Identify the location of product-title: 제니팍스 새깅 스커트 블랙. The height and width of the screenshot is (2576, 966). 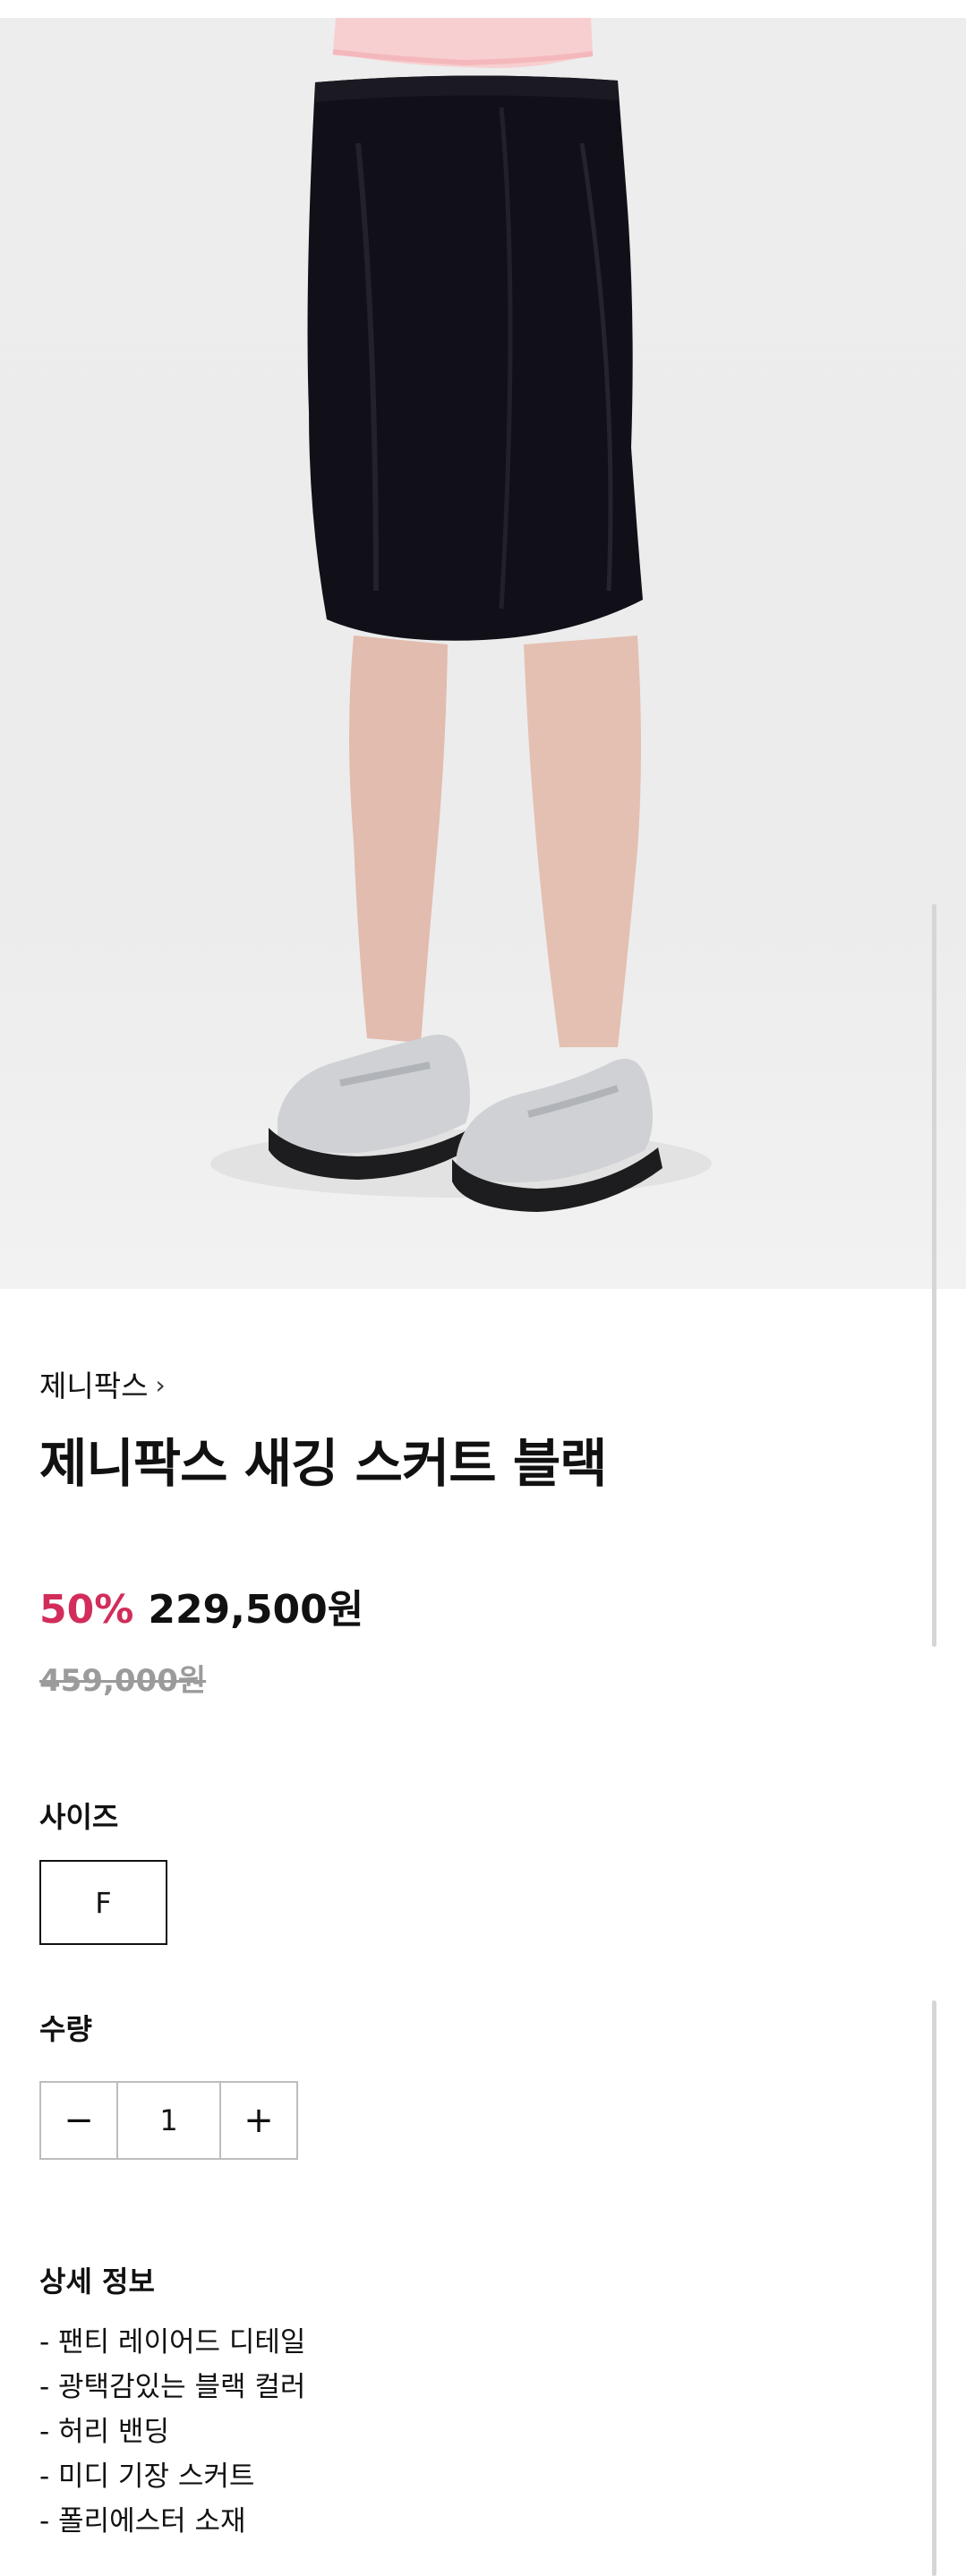
(323, 1463).